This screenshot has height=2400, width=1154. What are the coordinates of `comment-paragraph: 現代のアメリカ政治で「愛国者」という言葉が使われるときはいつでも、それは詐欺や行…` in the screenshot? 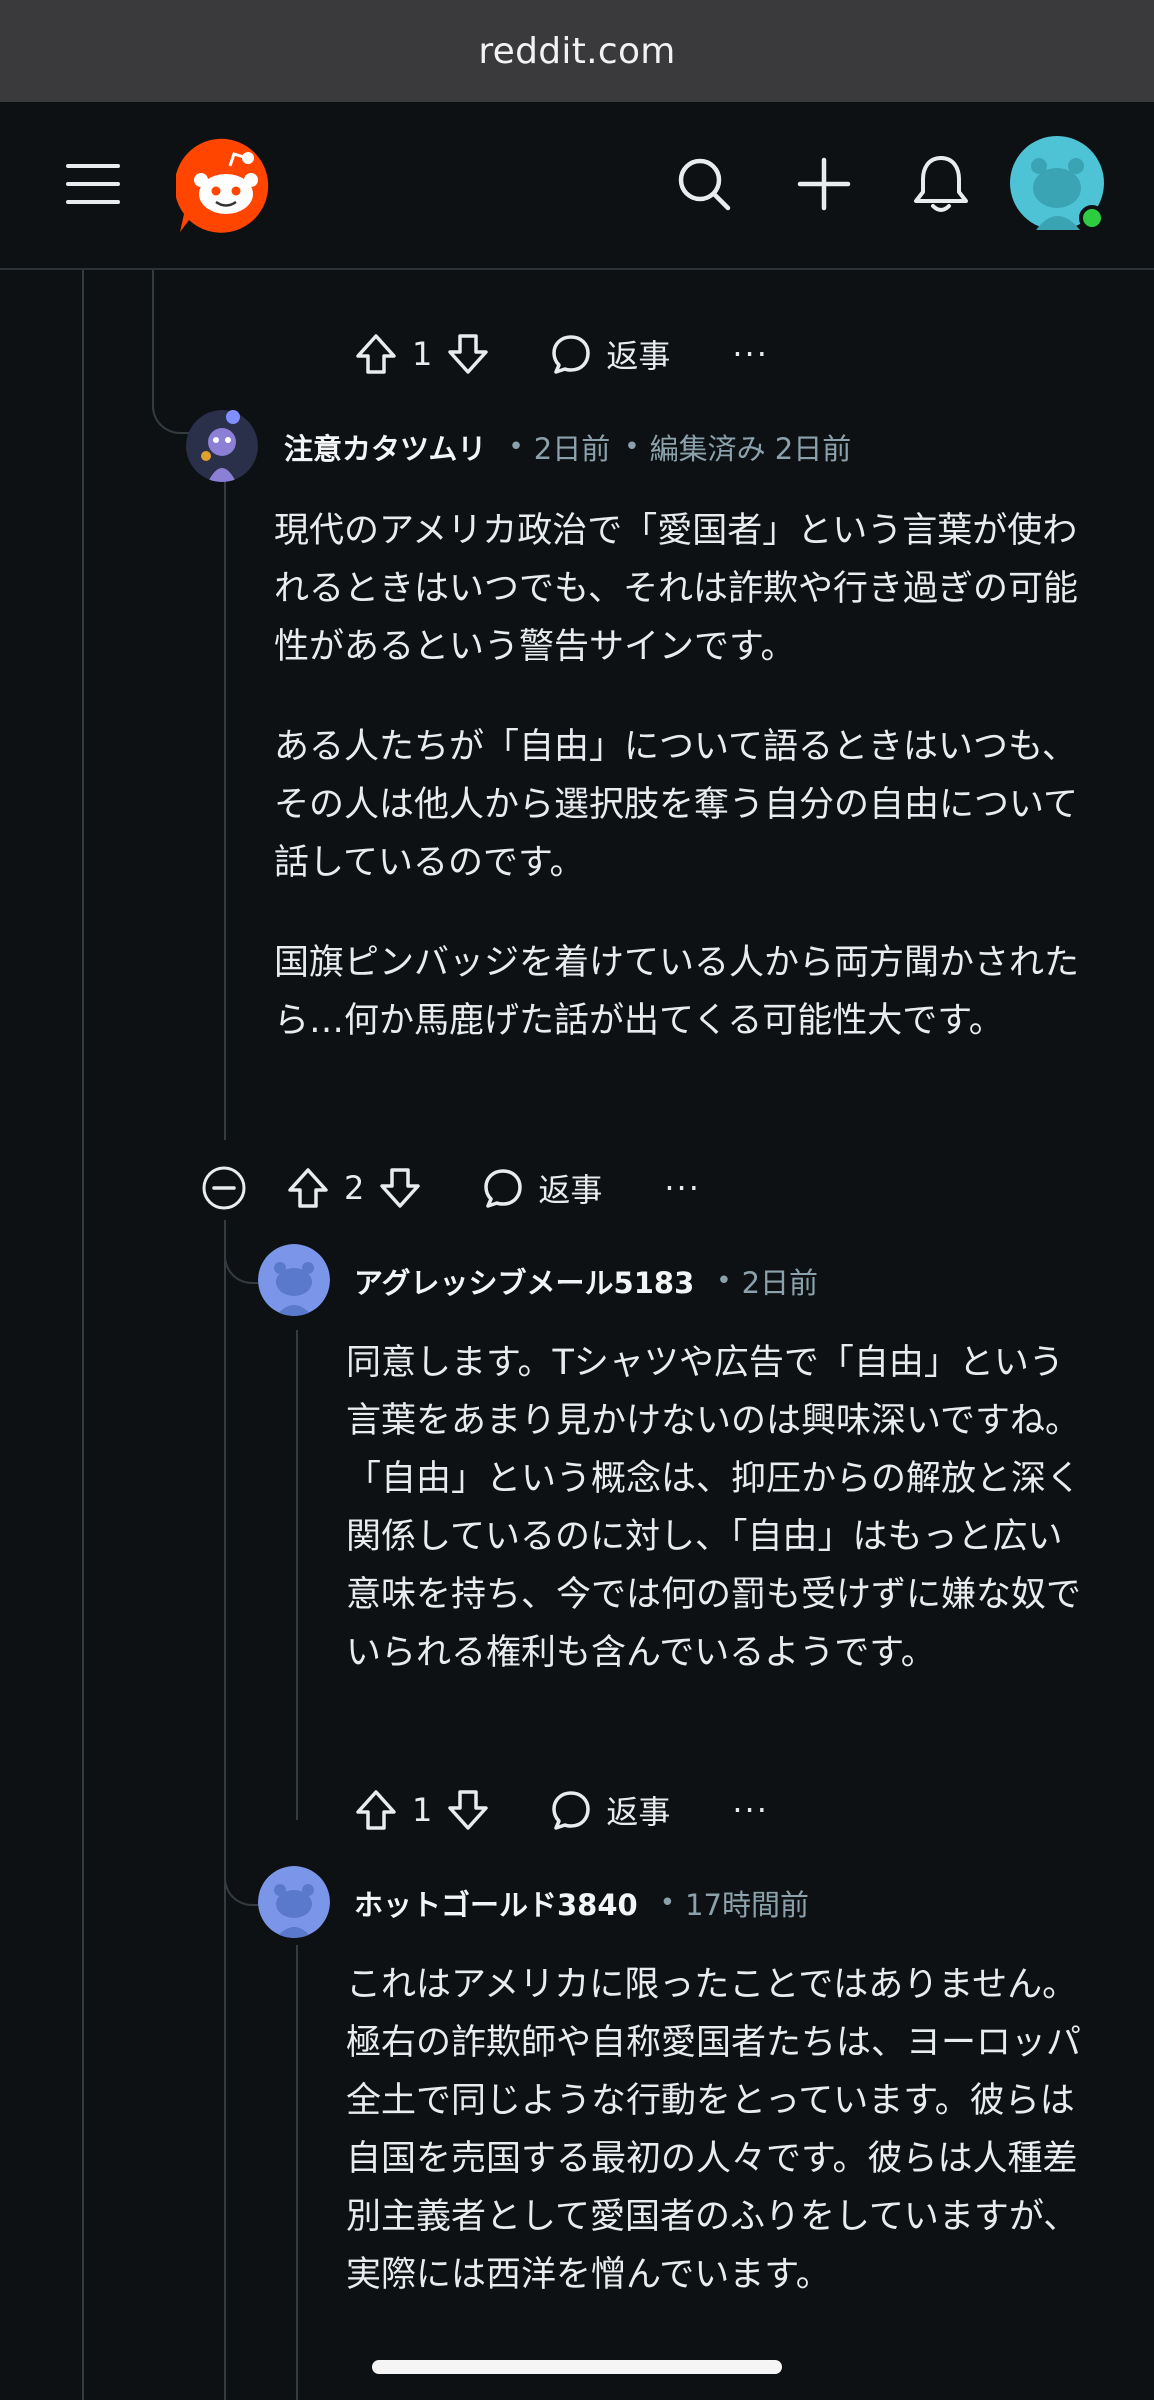 It's located at (676, 589).